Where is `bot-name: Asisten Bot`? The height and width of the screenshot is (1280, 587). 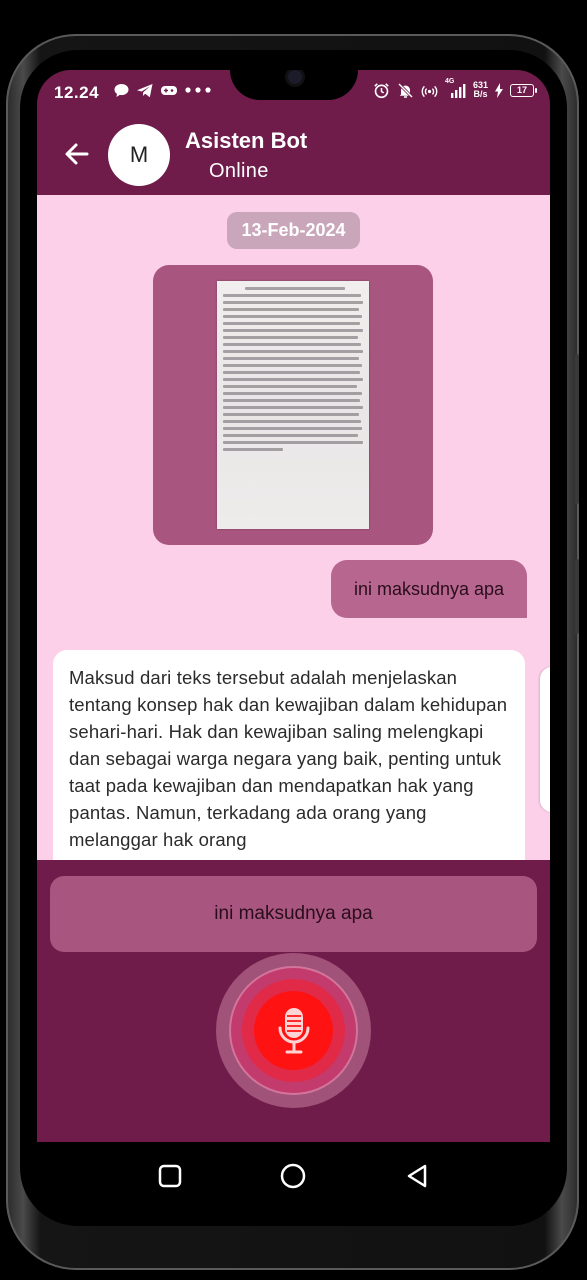
bot-name: Asisten Bot is located at coordinates (246, 140).